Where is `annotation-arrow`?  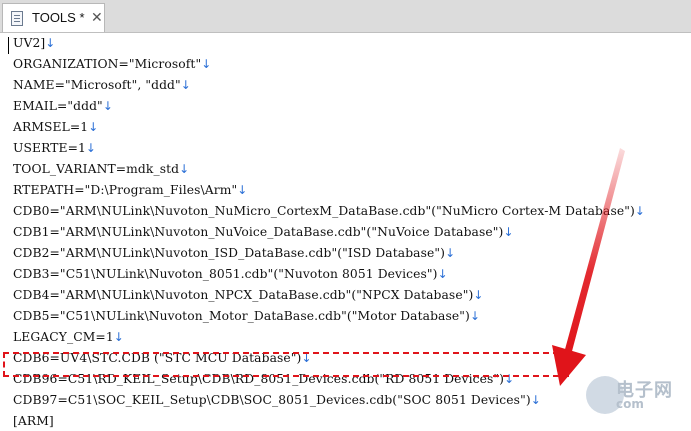 annotation-arrow is located at coordinates (588, 267).